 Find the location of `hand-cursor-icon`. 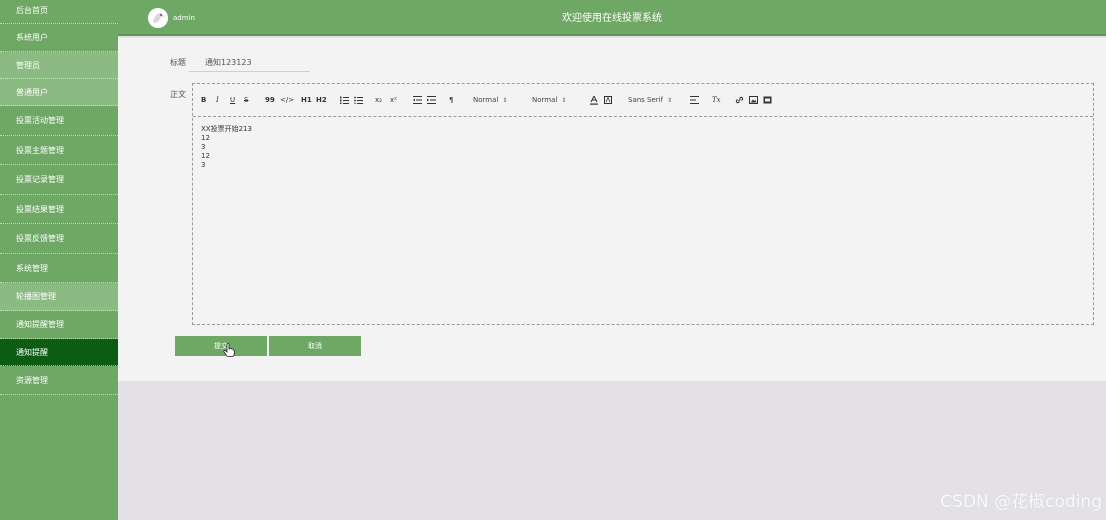

hand-cursor-icon is located at coordinates (229, 350).